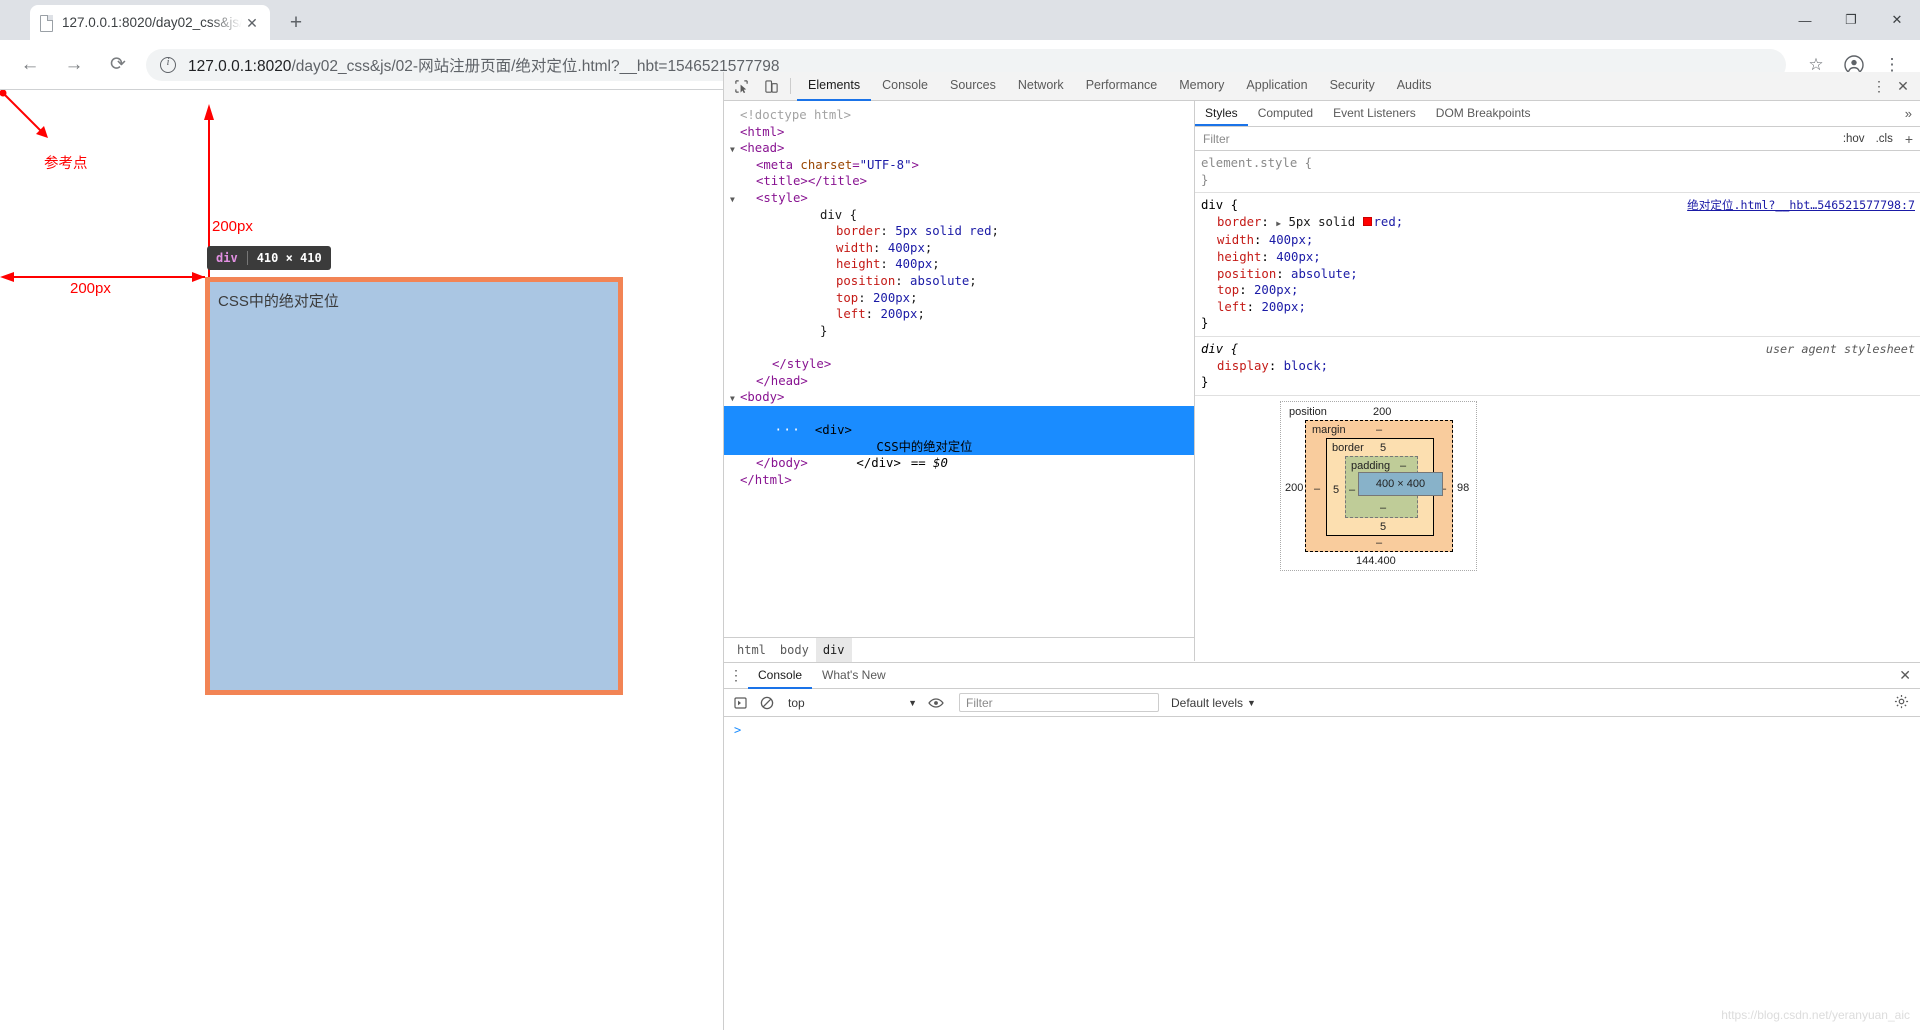  Describe the element at coordinates (1322, 727) in the screenshot. I see `console-input-prompt: >` at that location.